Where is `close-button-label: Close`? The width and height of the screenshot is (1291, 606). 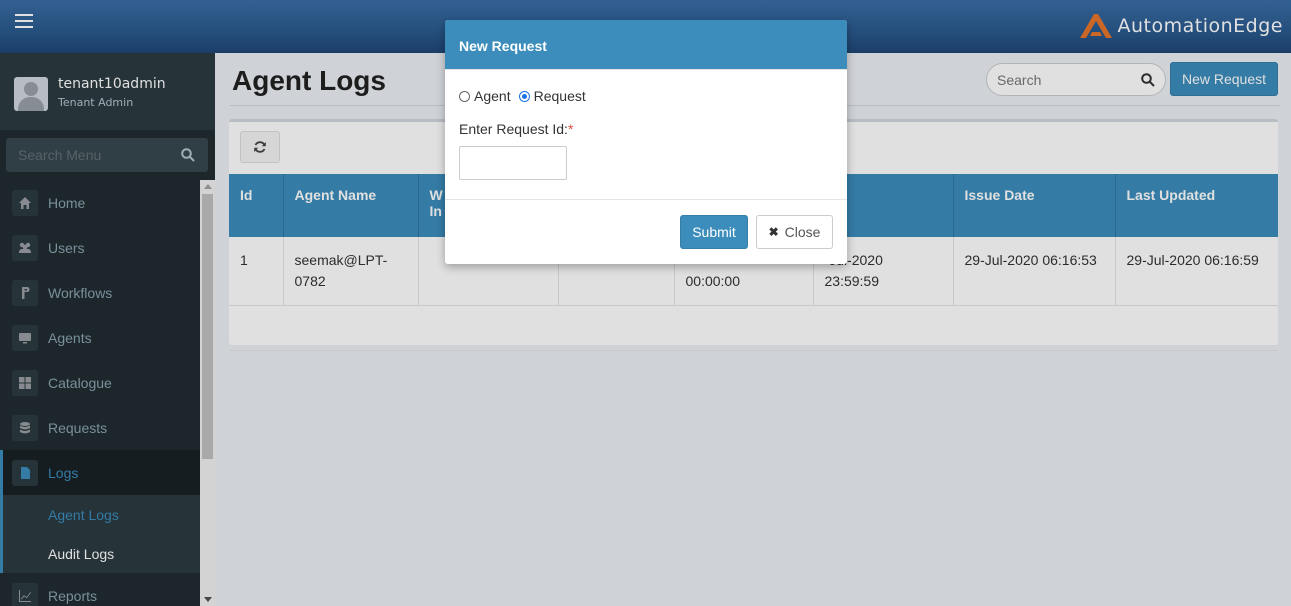 close-button-label: Close is located at coordinates (802, 232).